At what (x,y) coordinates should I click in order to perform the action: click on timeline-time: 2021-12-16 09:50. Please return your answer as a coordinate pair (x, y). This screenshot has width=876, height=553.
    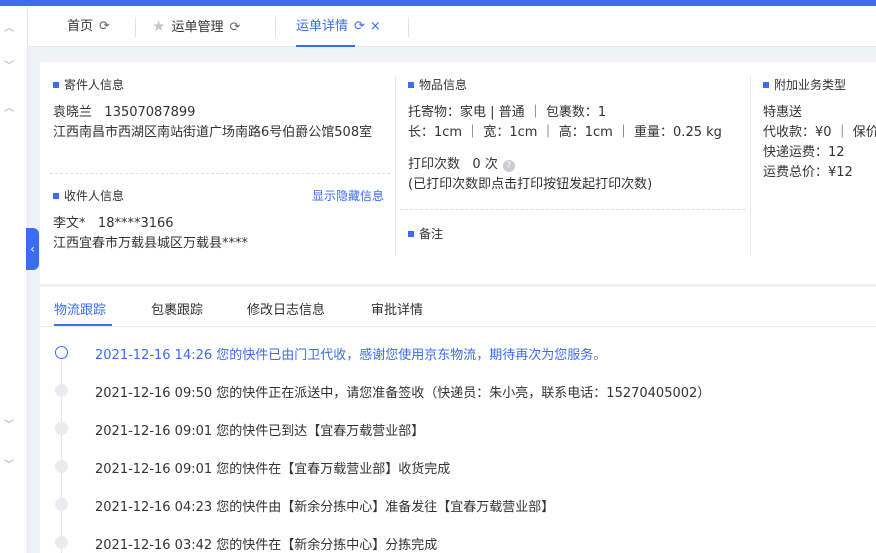
    Looking at the image, I should click on (154, 393).